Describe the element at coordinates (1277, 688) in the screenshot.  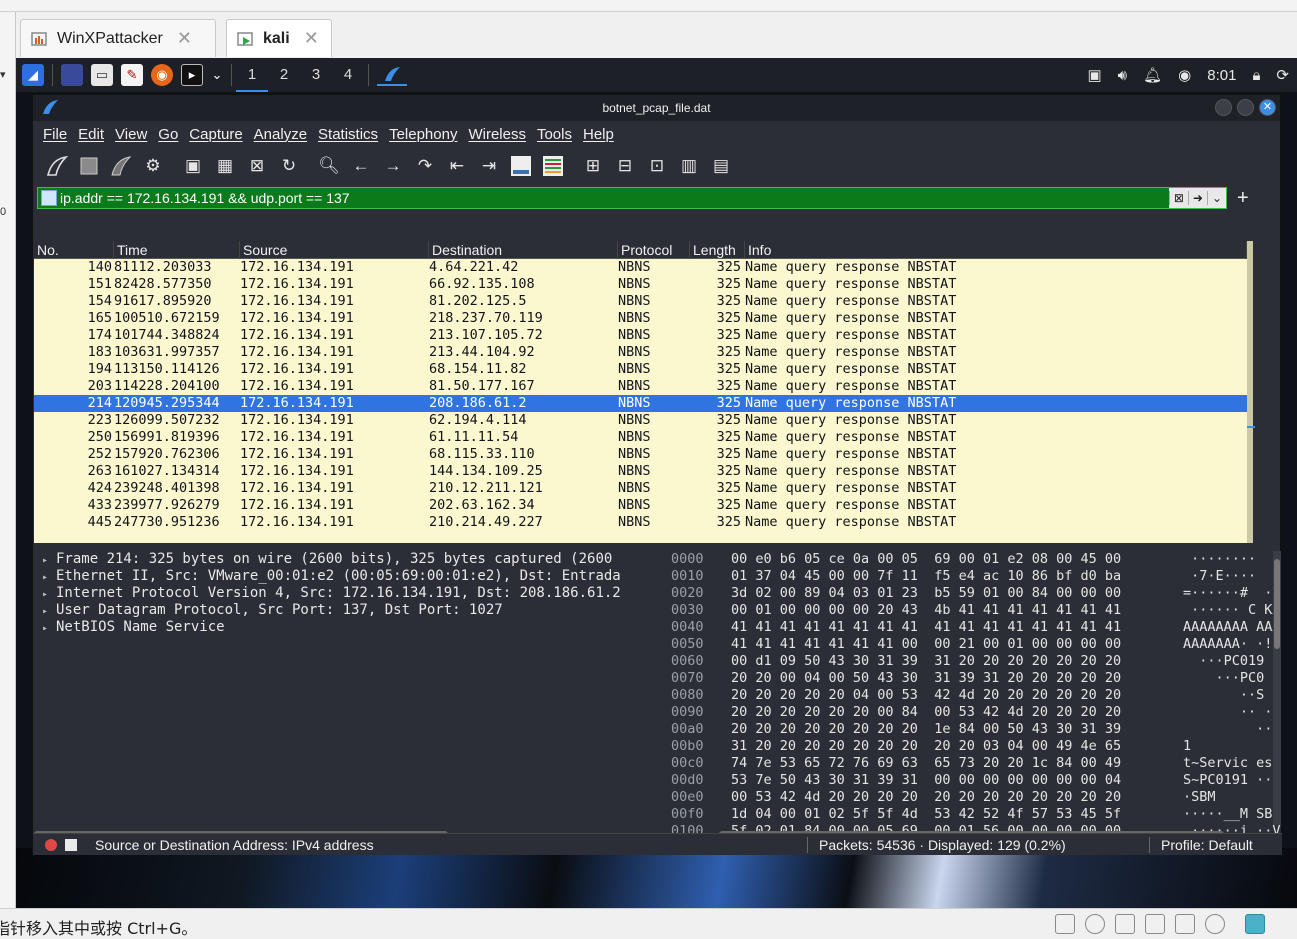
I see `bytes-vscrollbar` at that location.